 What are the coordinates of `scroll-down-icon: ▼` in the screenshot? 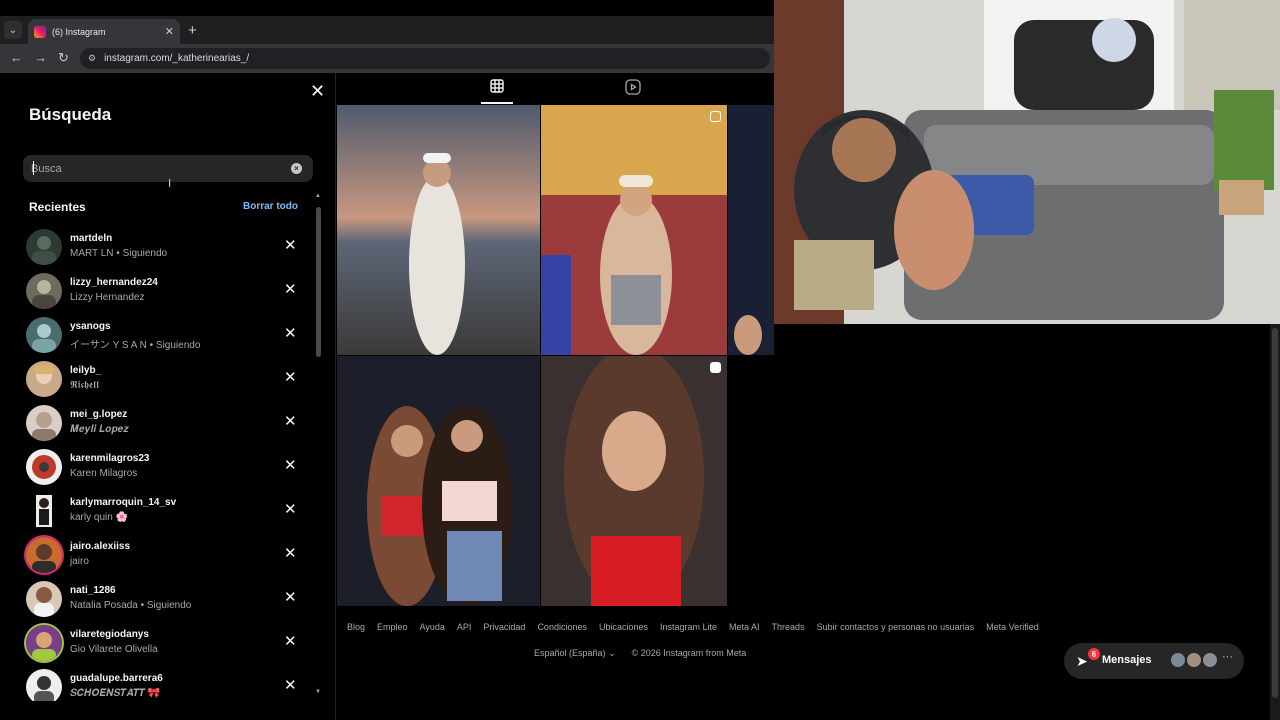 It's located at (318, 692).